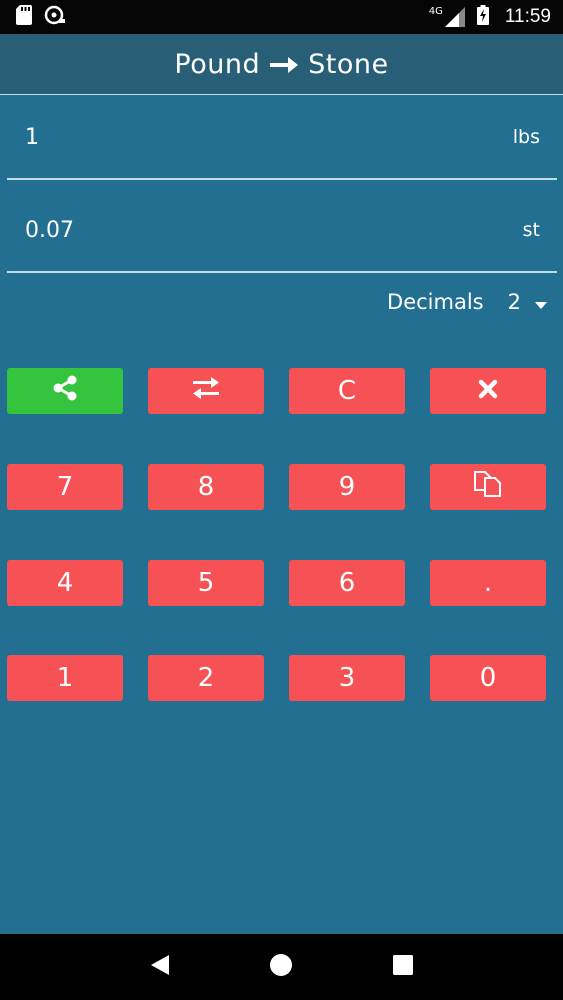 This screenshot has height=1000, width=563. What do you see at coordinates (527, 302) in the screenshot?
I see `decimals-dropdown: 2` at bounding box center [527, 302].